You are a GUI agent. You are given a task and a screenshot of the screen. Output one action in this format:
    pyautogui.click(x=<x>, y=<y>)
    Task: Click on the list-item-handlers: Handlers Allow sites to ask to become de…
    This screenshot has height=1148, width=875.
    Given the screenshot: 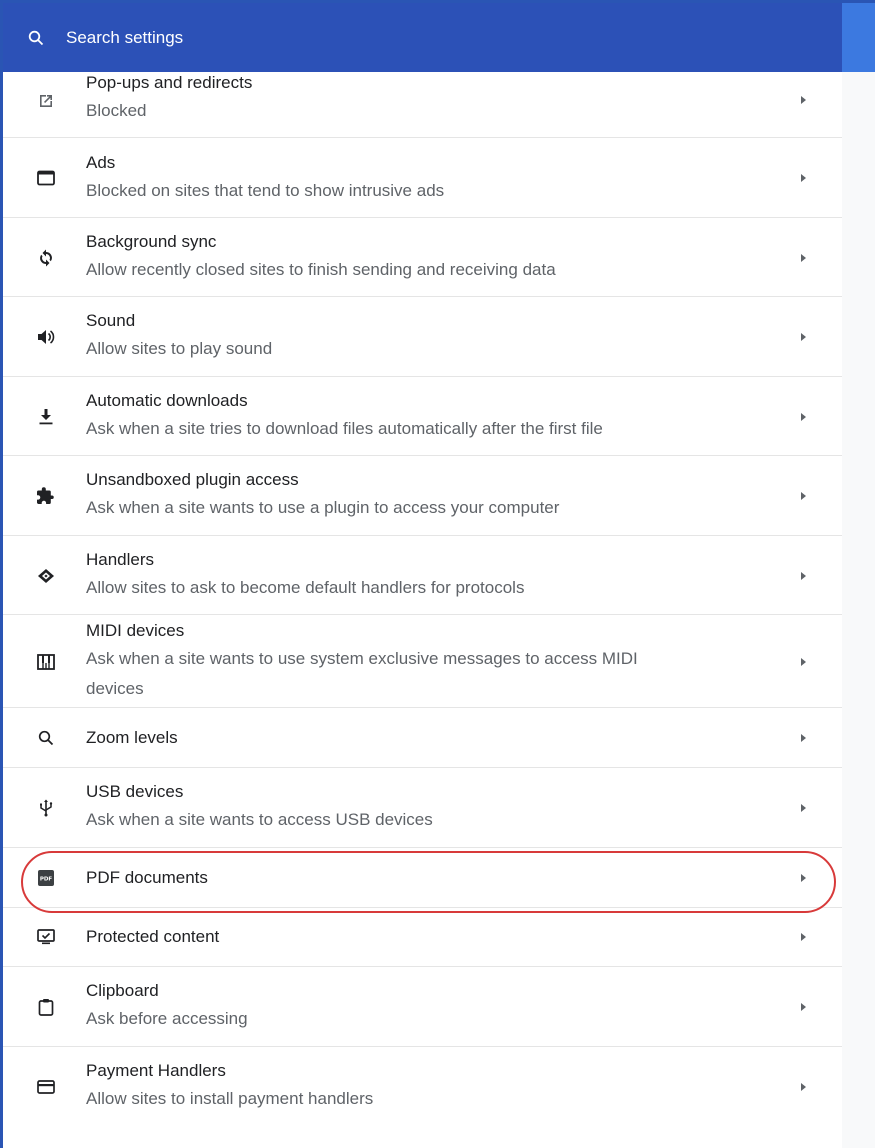 What is the action you would take?
    pyautogui.click(x=422, y=575)
    